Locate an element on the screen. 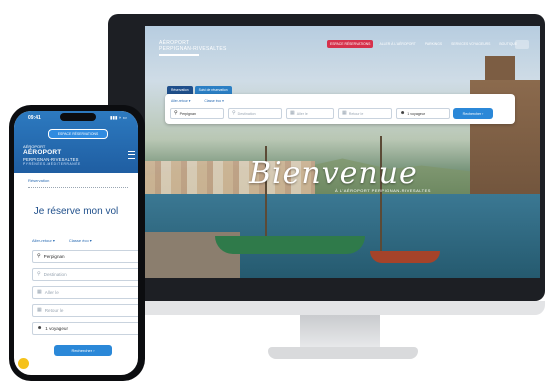 This screenshot has height=385, width=549. hamburger-menu-icon is located at coordinates (131, 155).